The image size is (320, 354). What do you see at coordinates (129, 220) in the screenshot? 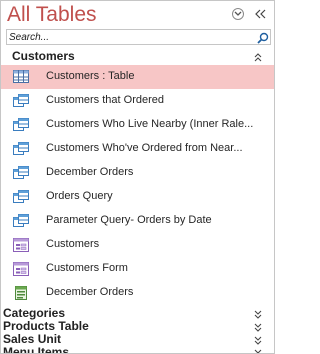
I see `nav-item-label: Parameter Query- Orders by Date` at bounding box center [129, 220].